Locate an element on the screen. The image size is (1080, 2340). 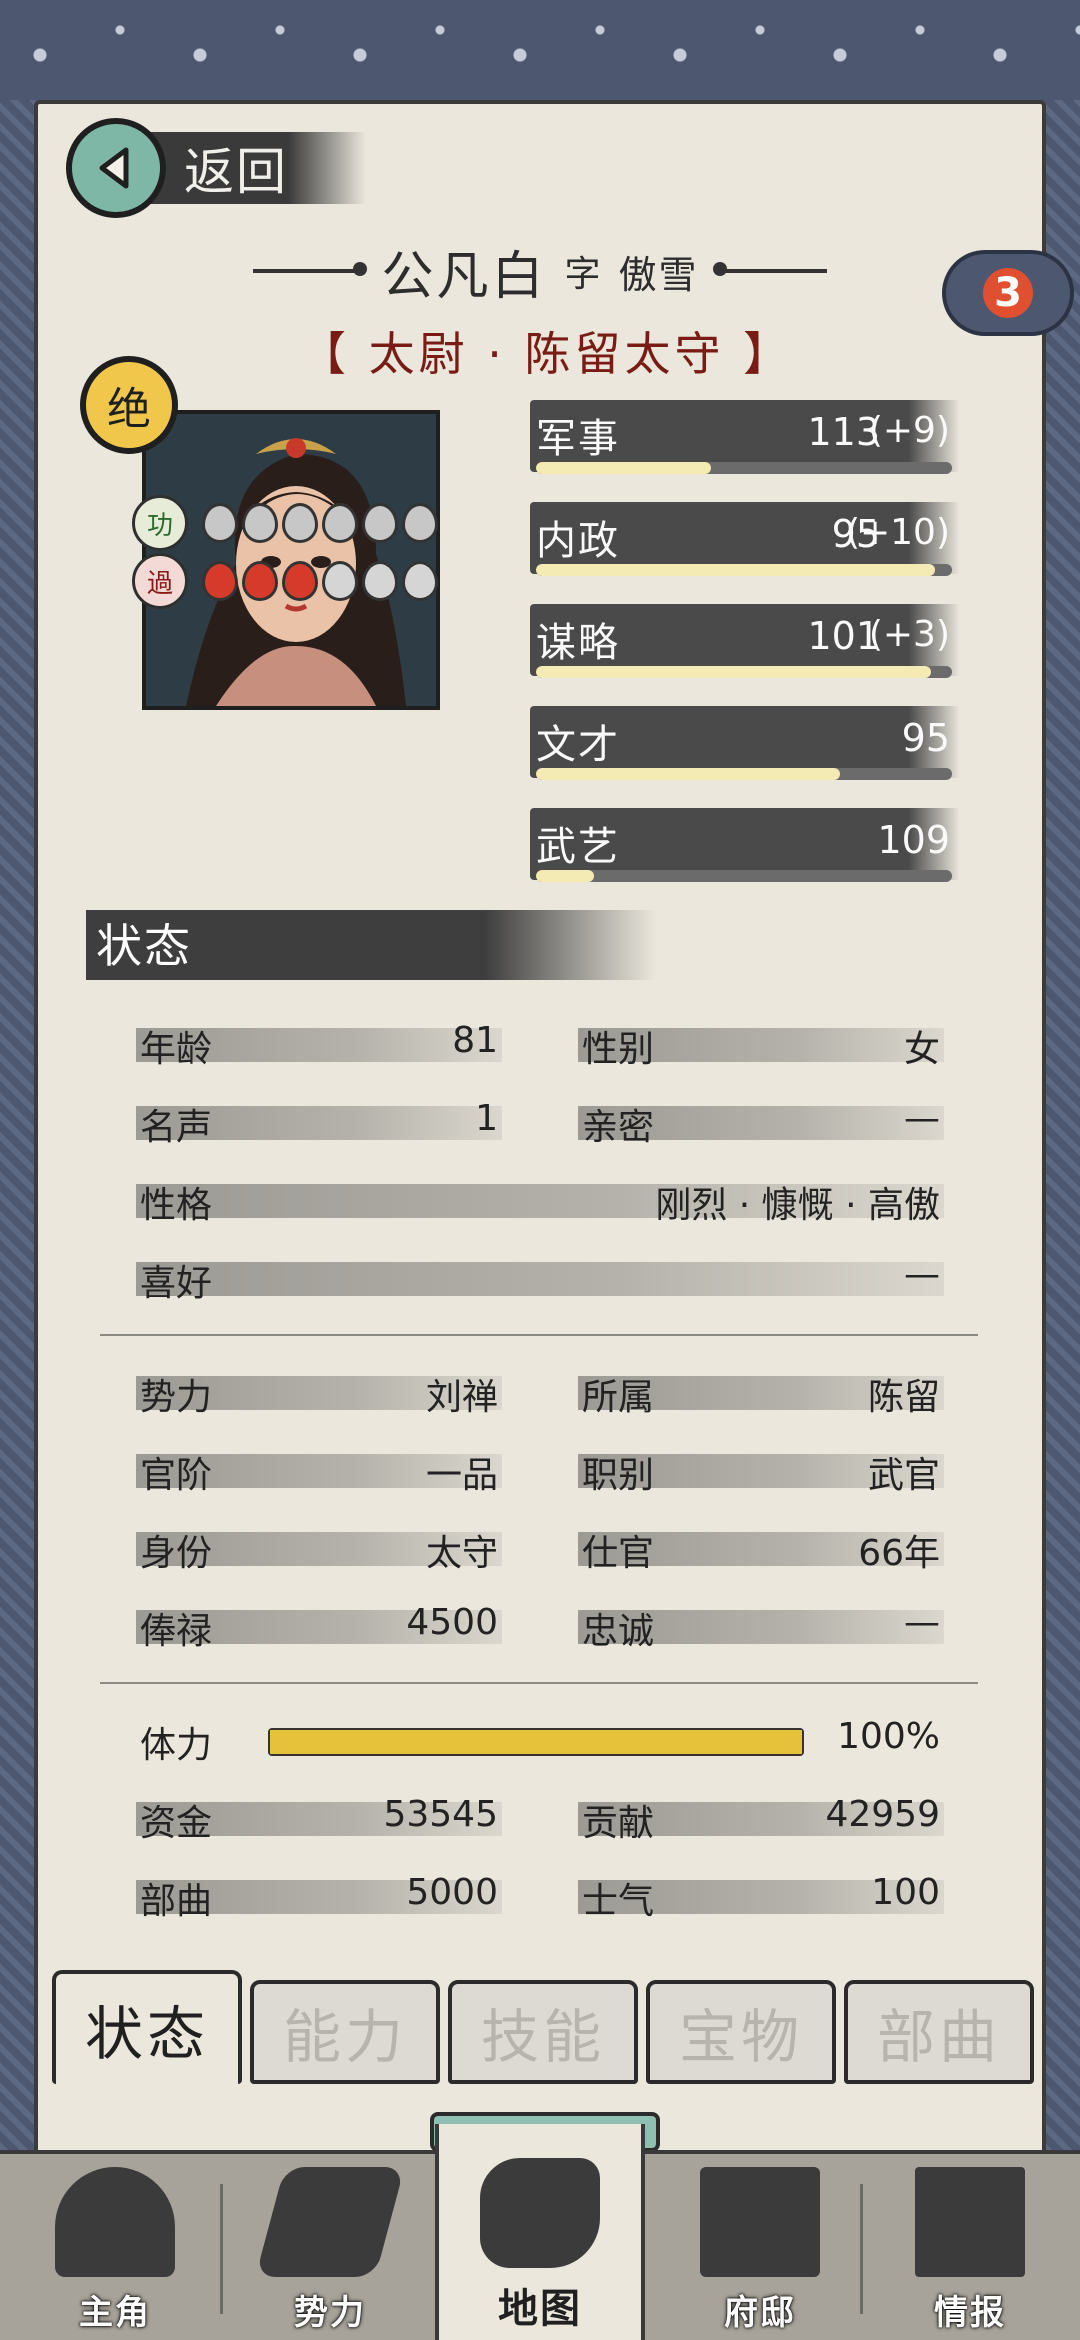
back-arrow-icon is located at coordinates (116, 168).